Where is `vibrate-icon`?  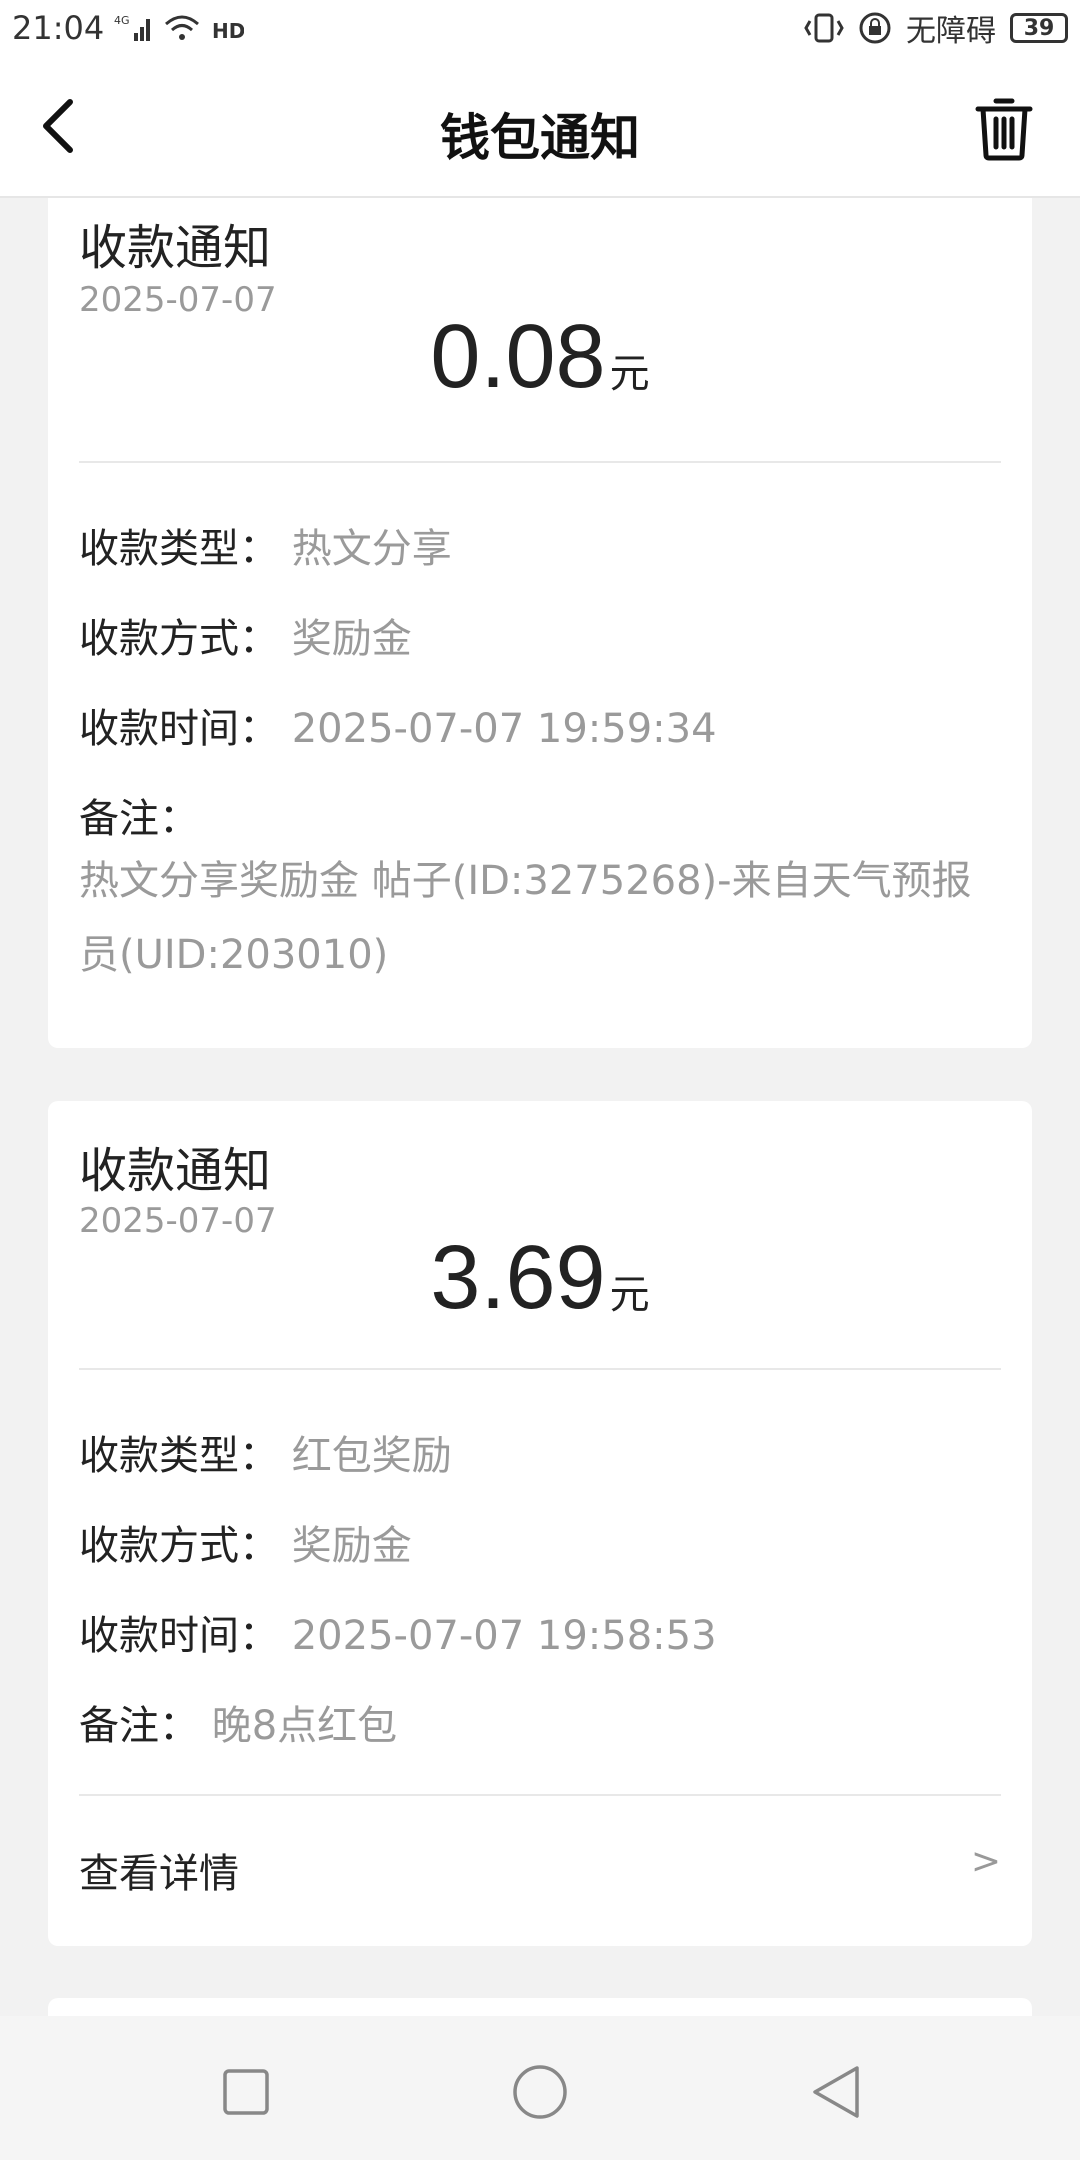 vibrate-icon is located at coordinates (824, 28).